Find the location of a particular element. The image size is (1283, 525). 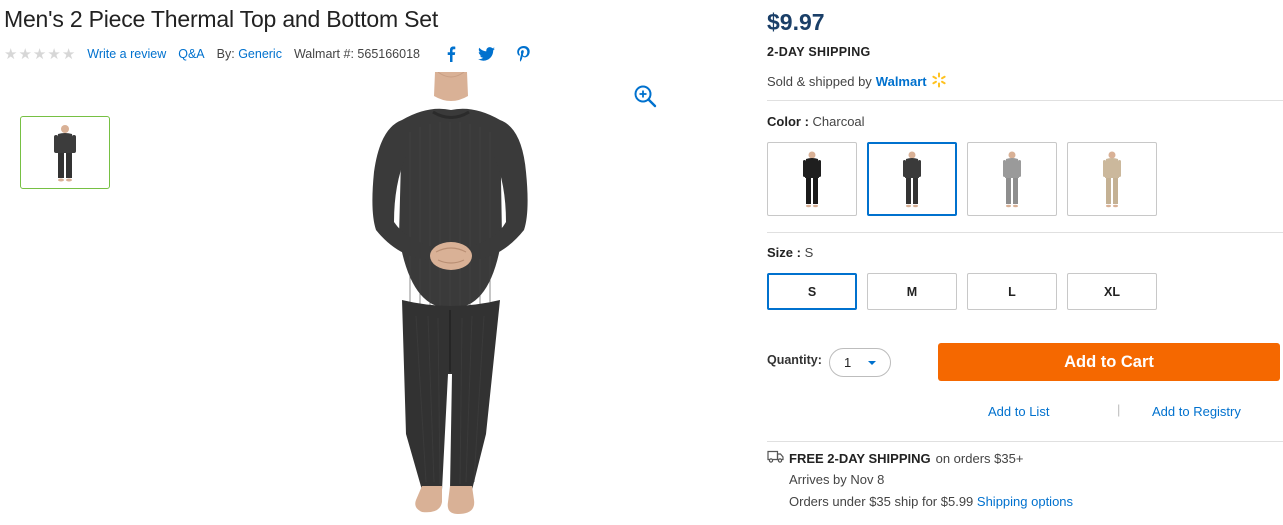

color-swatch-grey is located at coordinates (1012, 179).